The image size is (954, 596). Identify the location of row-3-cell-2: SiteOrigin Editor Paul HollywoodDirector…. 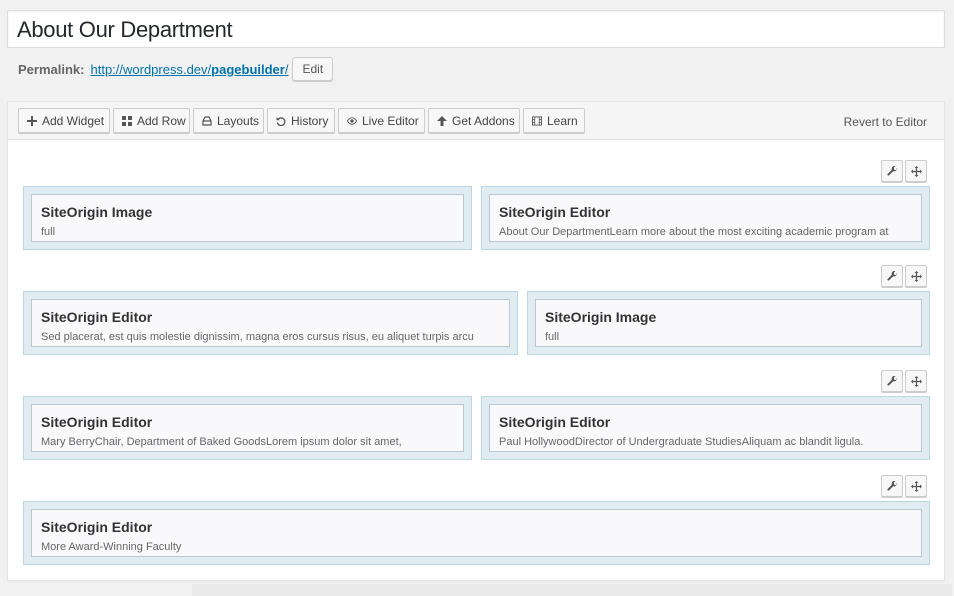
(705, 428).